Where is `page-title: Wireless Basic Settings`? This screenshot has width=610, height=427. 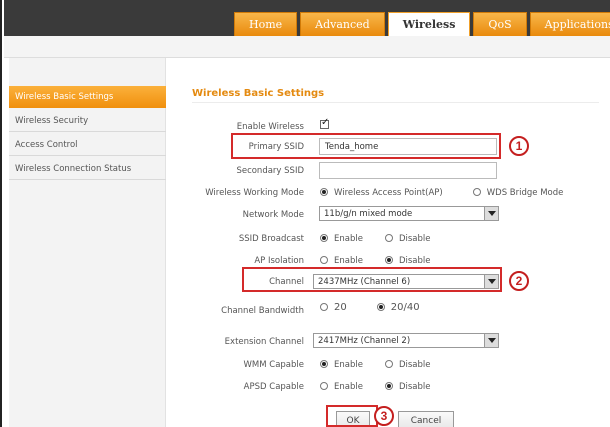 page-title: Wireless Basic Settings is located at coordinates (258, 93).